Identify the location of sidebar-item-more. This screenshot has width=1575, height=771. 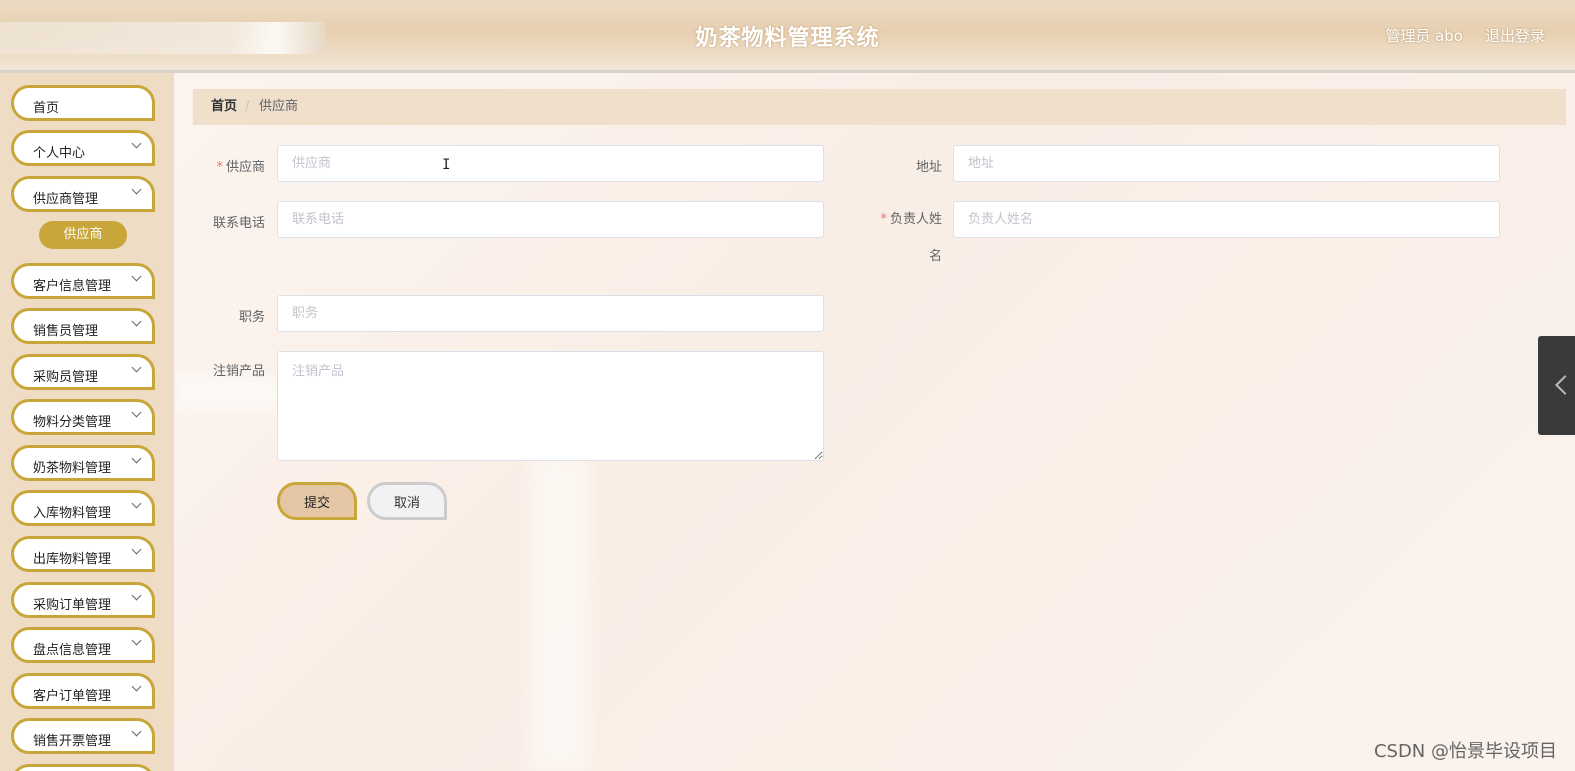
(83, 767).